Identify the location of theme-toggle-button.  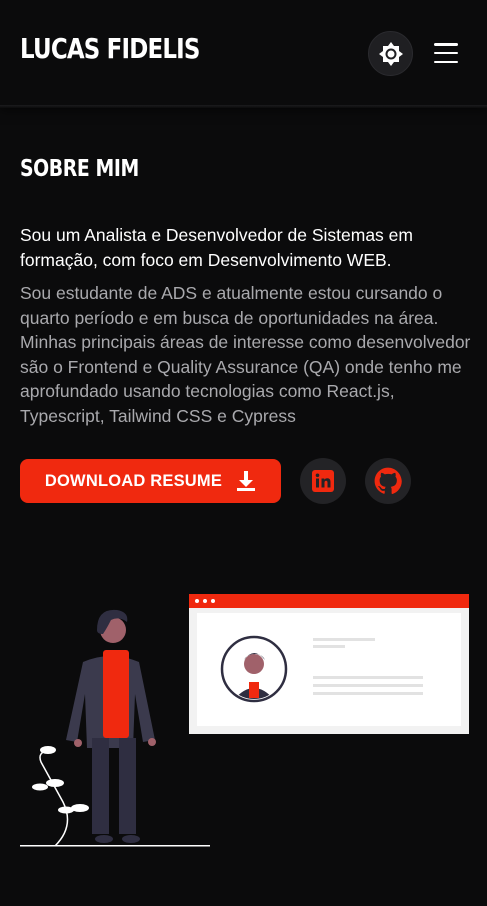
(390, 53).